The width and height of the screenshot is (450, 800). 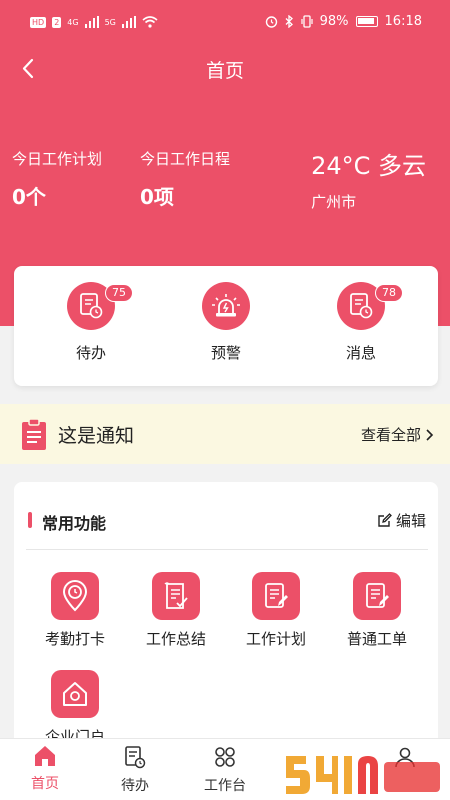 I want to click on clock-time: 16:18, so click(x=403, y=21).